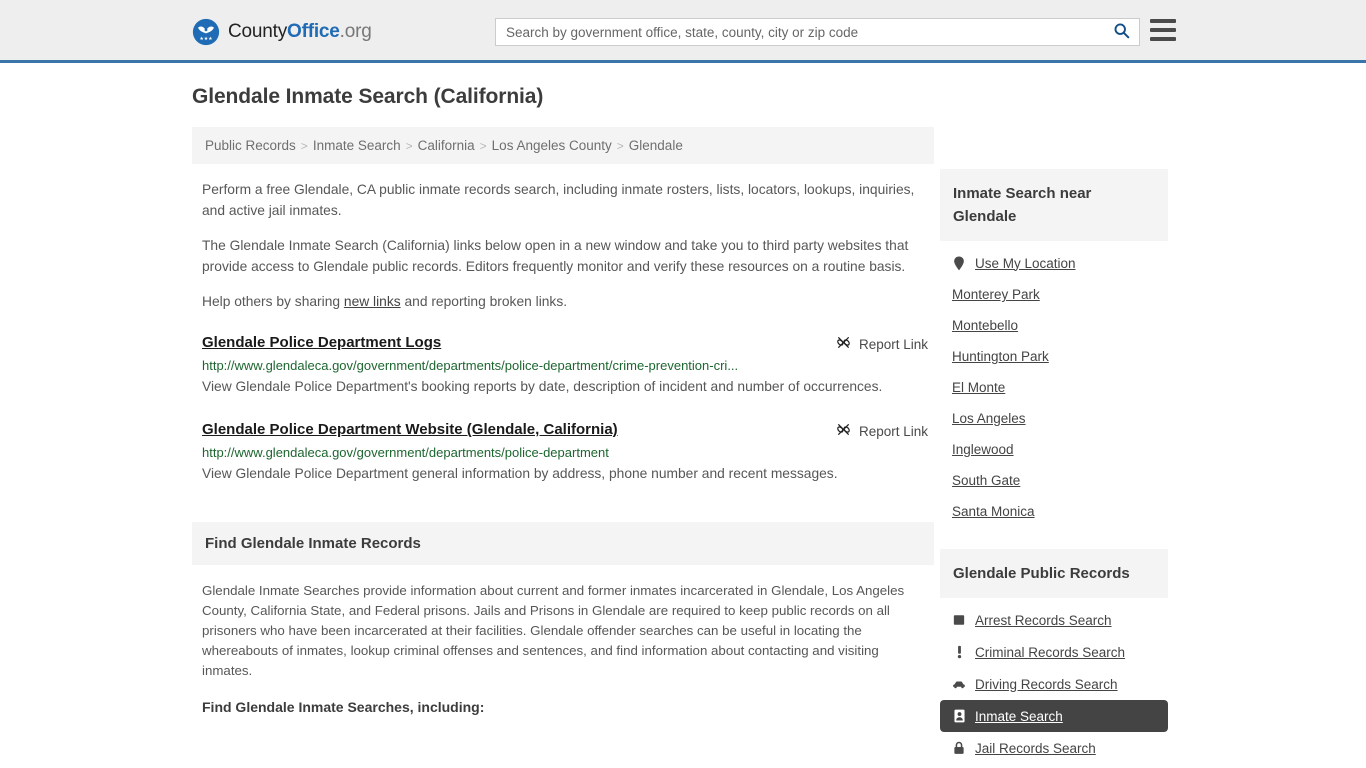 The width and height of the screenshot is (1366, 768). I want to click on sidebar-item-inmate-search: Inmate Search, so click(1054, 716).